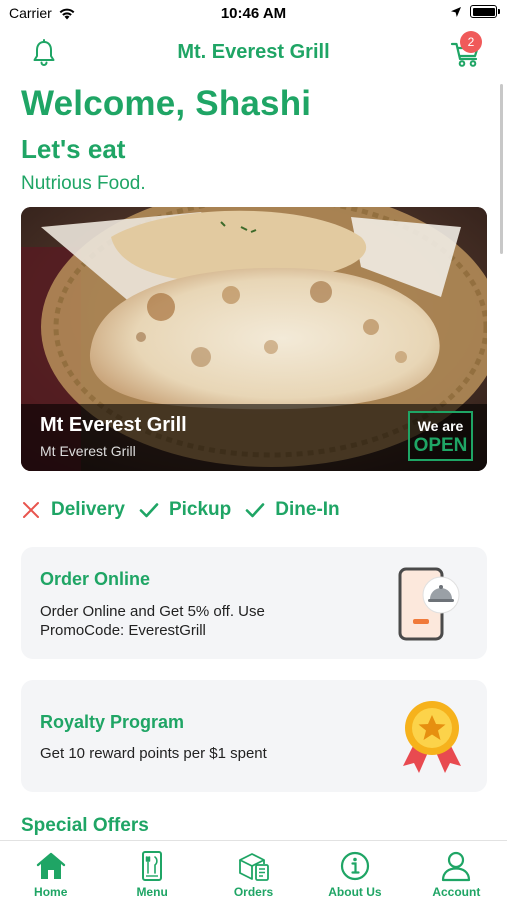  I want to click on open-status-badge: We are OPEN, so click(440, 436).